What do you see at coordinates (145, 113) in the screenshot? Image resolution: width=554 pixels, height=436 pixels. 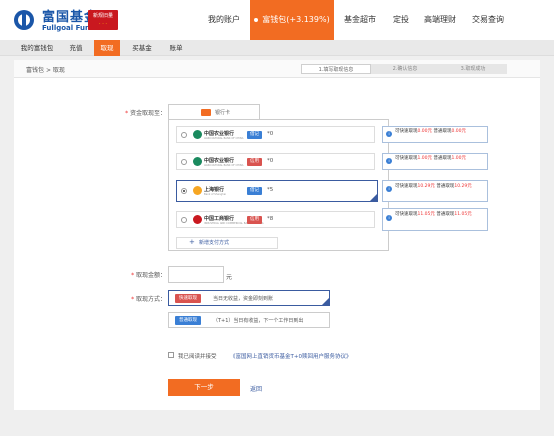 I see `receive-label: * 资金取现至：` at bounding box center [145, 113].